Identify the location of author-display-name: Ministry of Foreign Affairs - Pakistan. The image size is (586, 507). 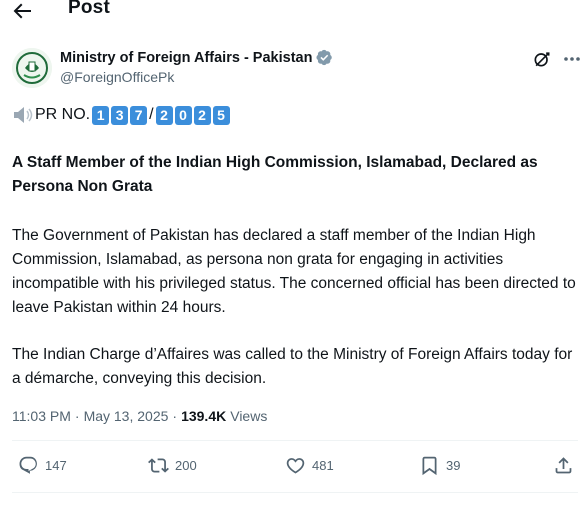
(186, 58).